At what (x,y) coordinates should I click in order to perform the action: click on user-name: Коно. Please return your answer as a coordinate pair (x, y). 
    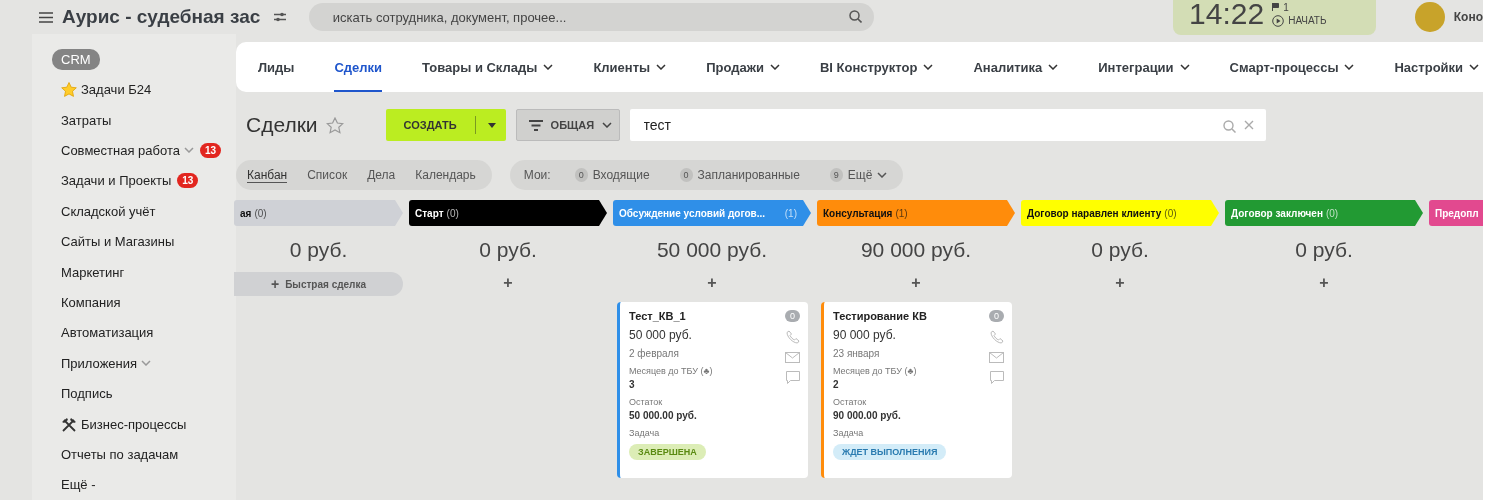
    Looking at the image, I should click on (1468, 17).